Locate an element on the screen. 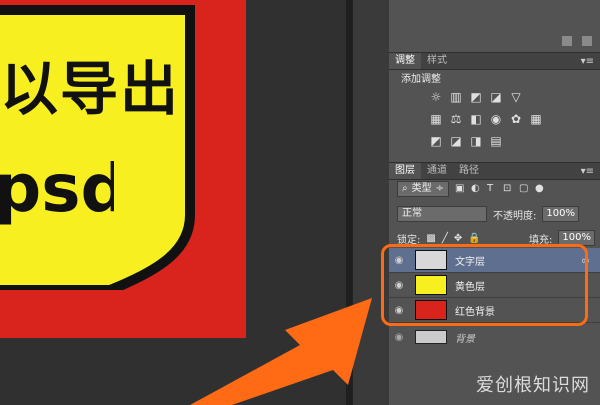 The image size is (600, 405). tab-channels: 通道 is located at coordinates (437, 171).